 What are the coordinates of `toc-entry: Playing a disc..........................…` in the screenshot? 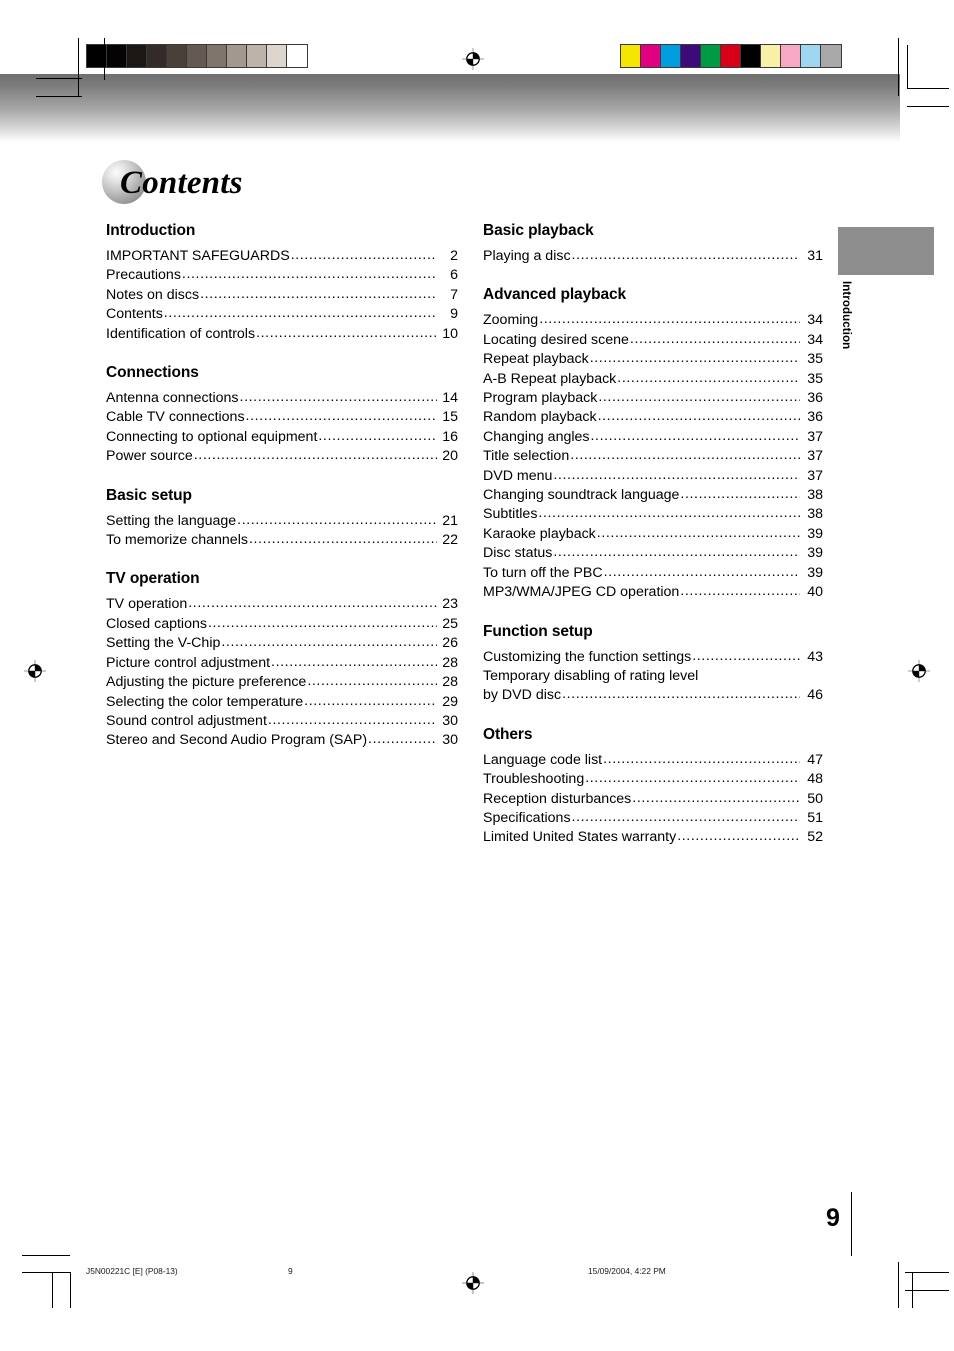 It's located at (653, 256).